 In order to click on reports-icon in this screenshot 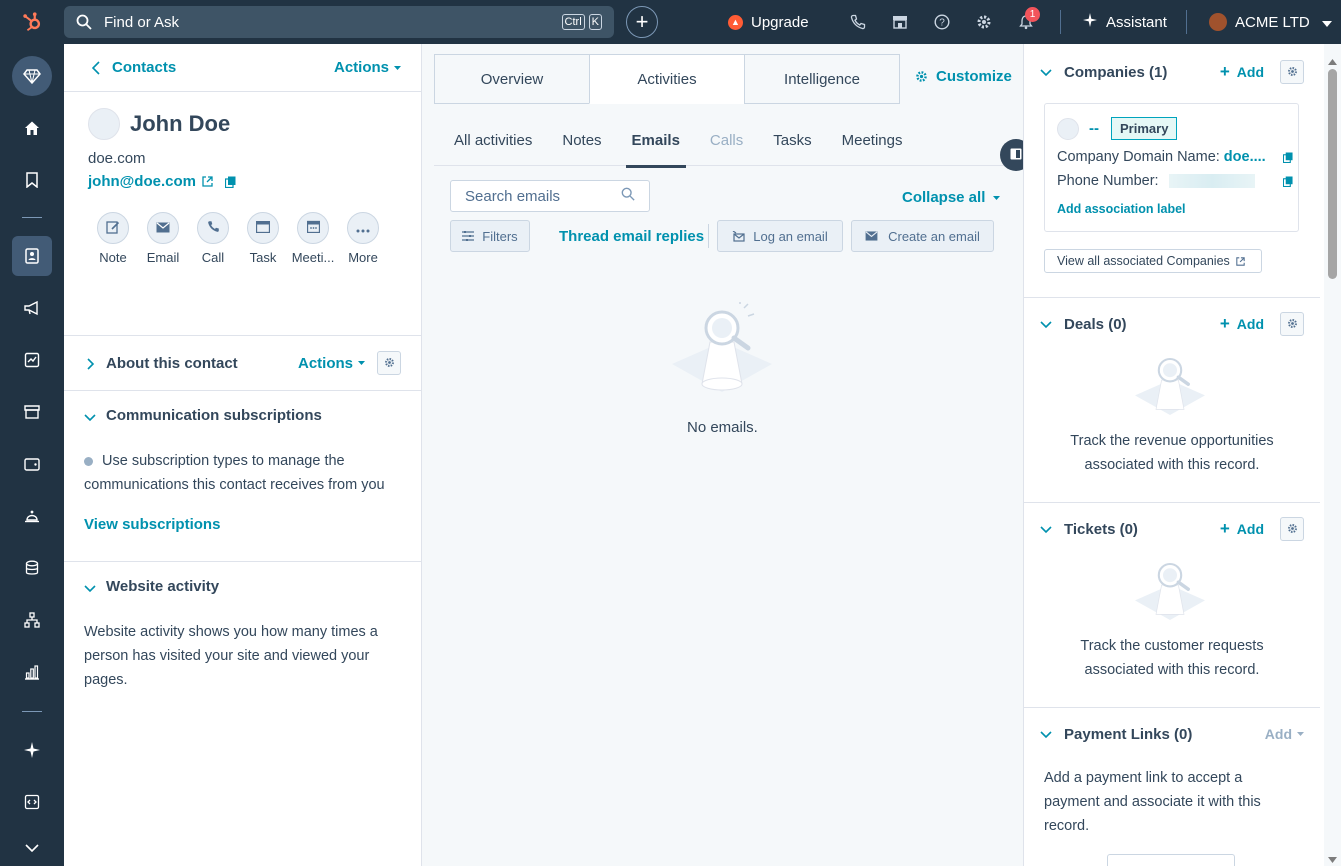, I will do `click(32, 672)`.